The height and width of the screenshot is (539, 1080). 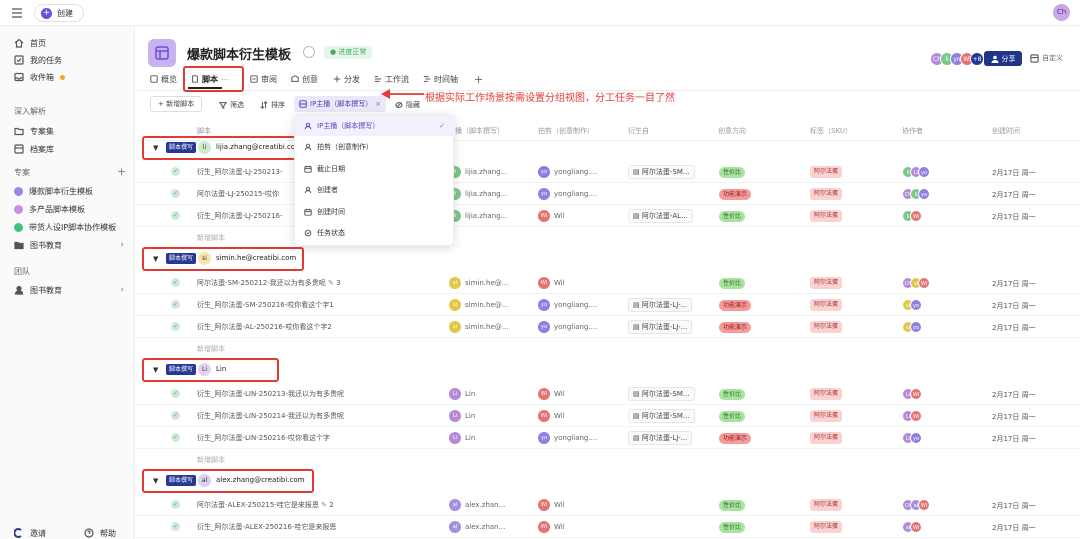 What do you see at coordinates (1034, 58) in the screenshot?
I see `customize-icon` at bounding box center [1034, 58].